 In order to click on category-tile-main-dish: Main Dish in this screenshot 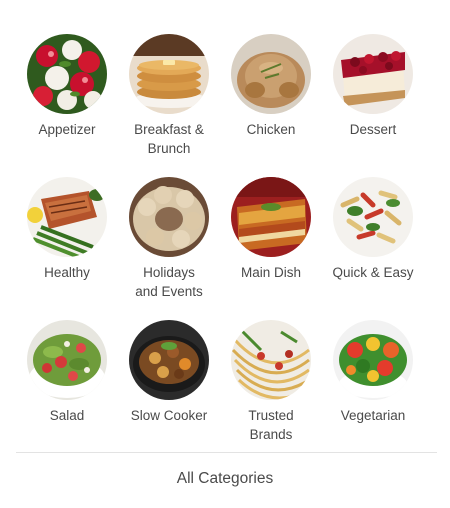, I will do `click(271, 248)`.